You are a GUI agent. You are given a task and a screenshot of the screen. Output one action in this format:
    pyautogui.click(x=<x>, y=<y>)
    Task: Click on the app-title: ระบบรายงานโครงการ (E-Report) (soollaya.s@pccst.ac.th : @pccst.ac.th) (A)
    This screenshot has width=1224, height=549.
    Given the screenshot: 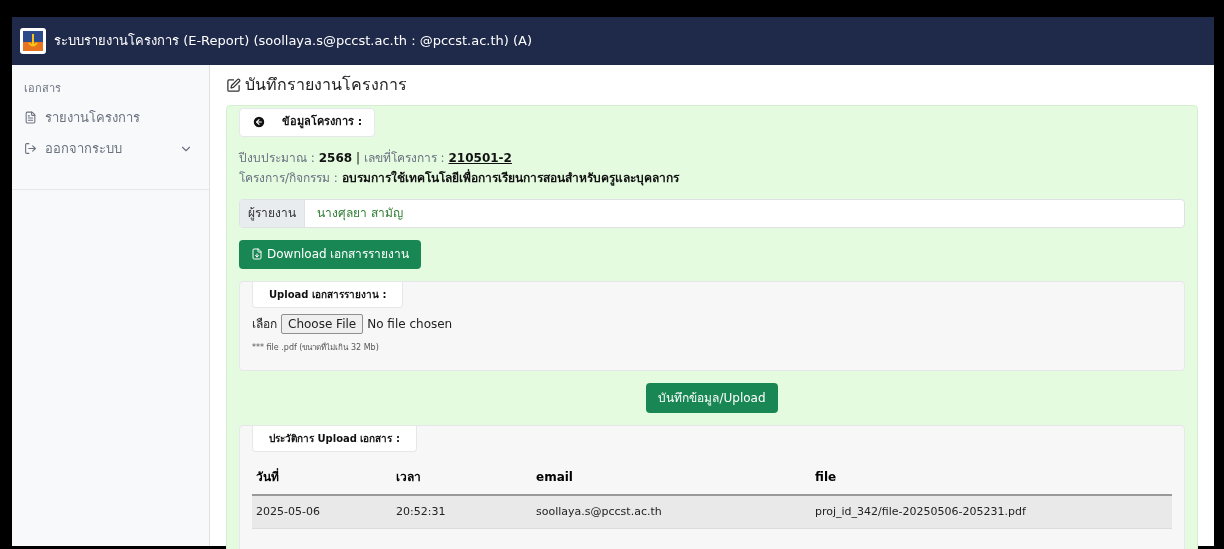 What is the action you would take?
    pyautogui.click(x=293, y=41)
    